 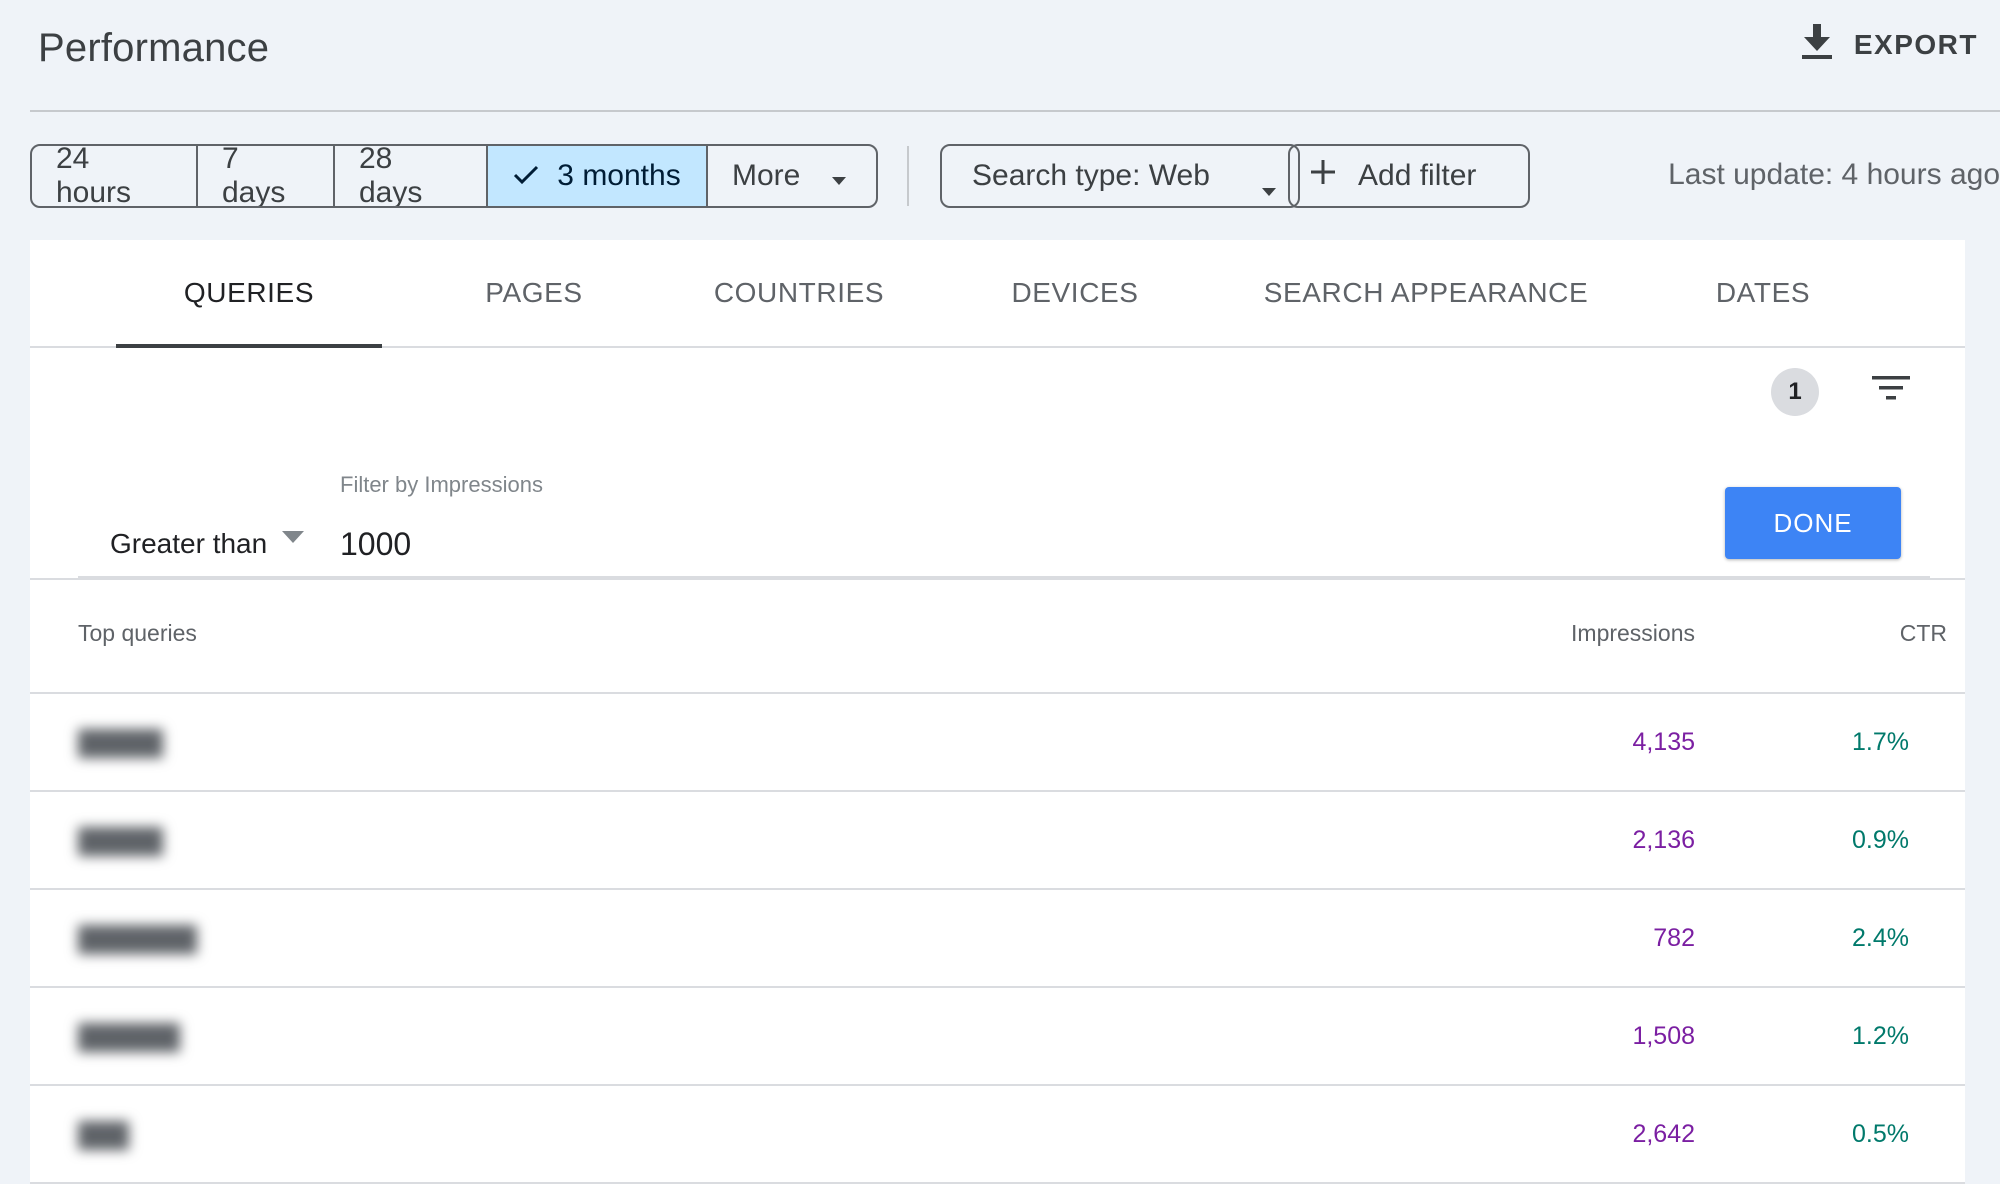 I want to click on impressions-value: 782, so click(x=1674, y=938).